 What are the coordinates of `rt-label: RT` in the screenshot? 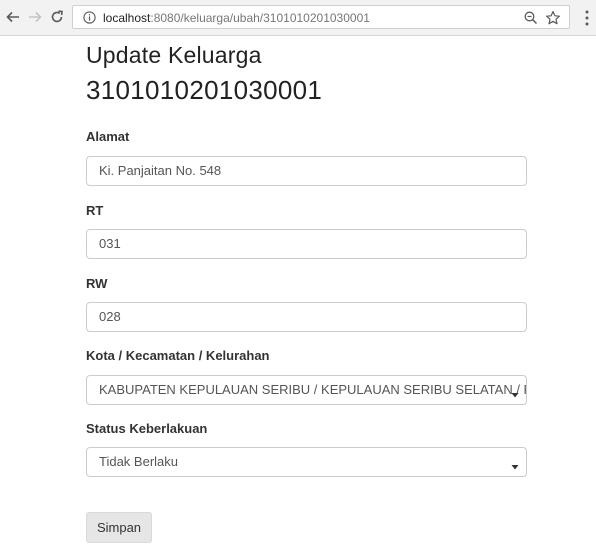 It's located at (95, 210).